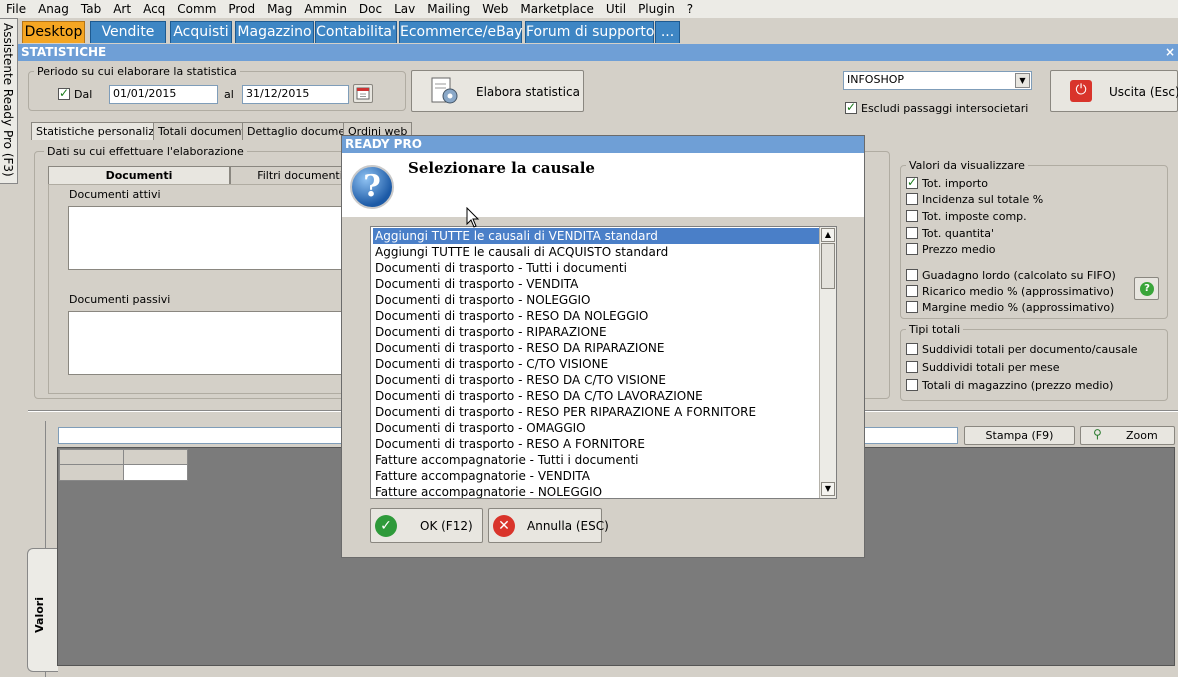 Image resolution: width=1178 pixels, height=677 pixels. What do you see at coordinates (827, 362) in the screenshot?
I see `list-scrollbar: ▲ ▼` at bounding box center [827, 362].